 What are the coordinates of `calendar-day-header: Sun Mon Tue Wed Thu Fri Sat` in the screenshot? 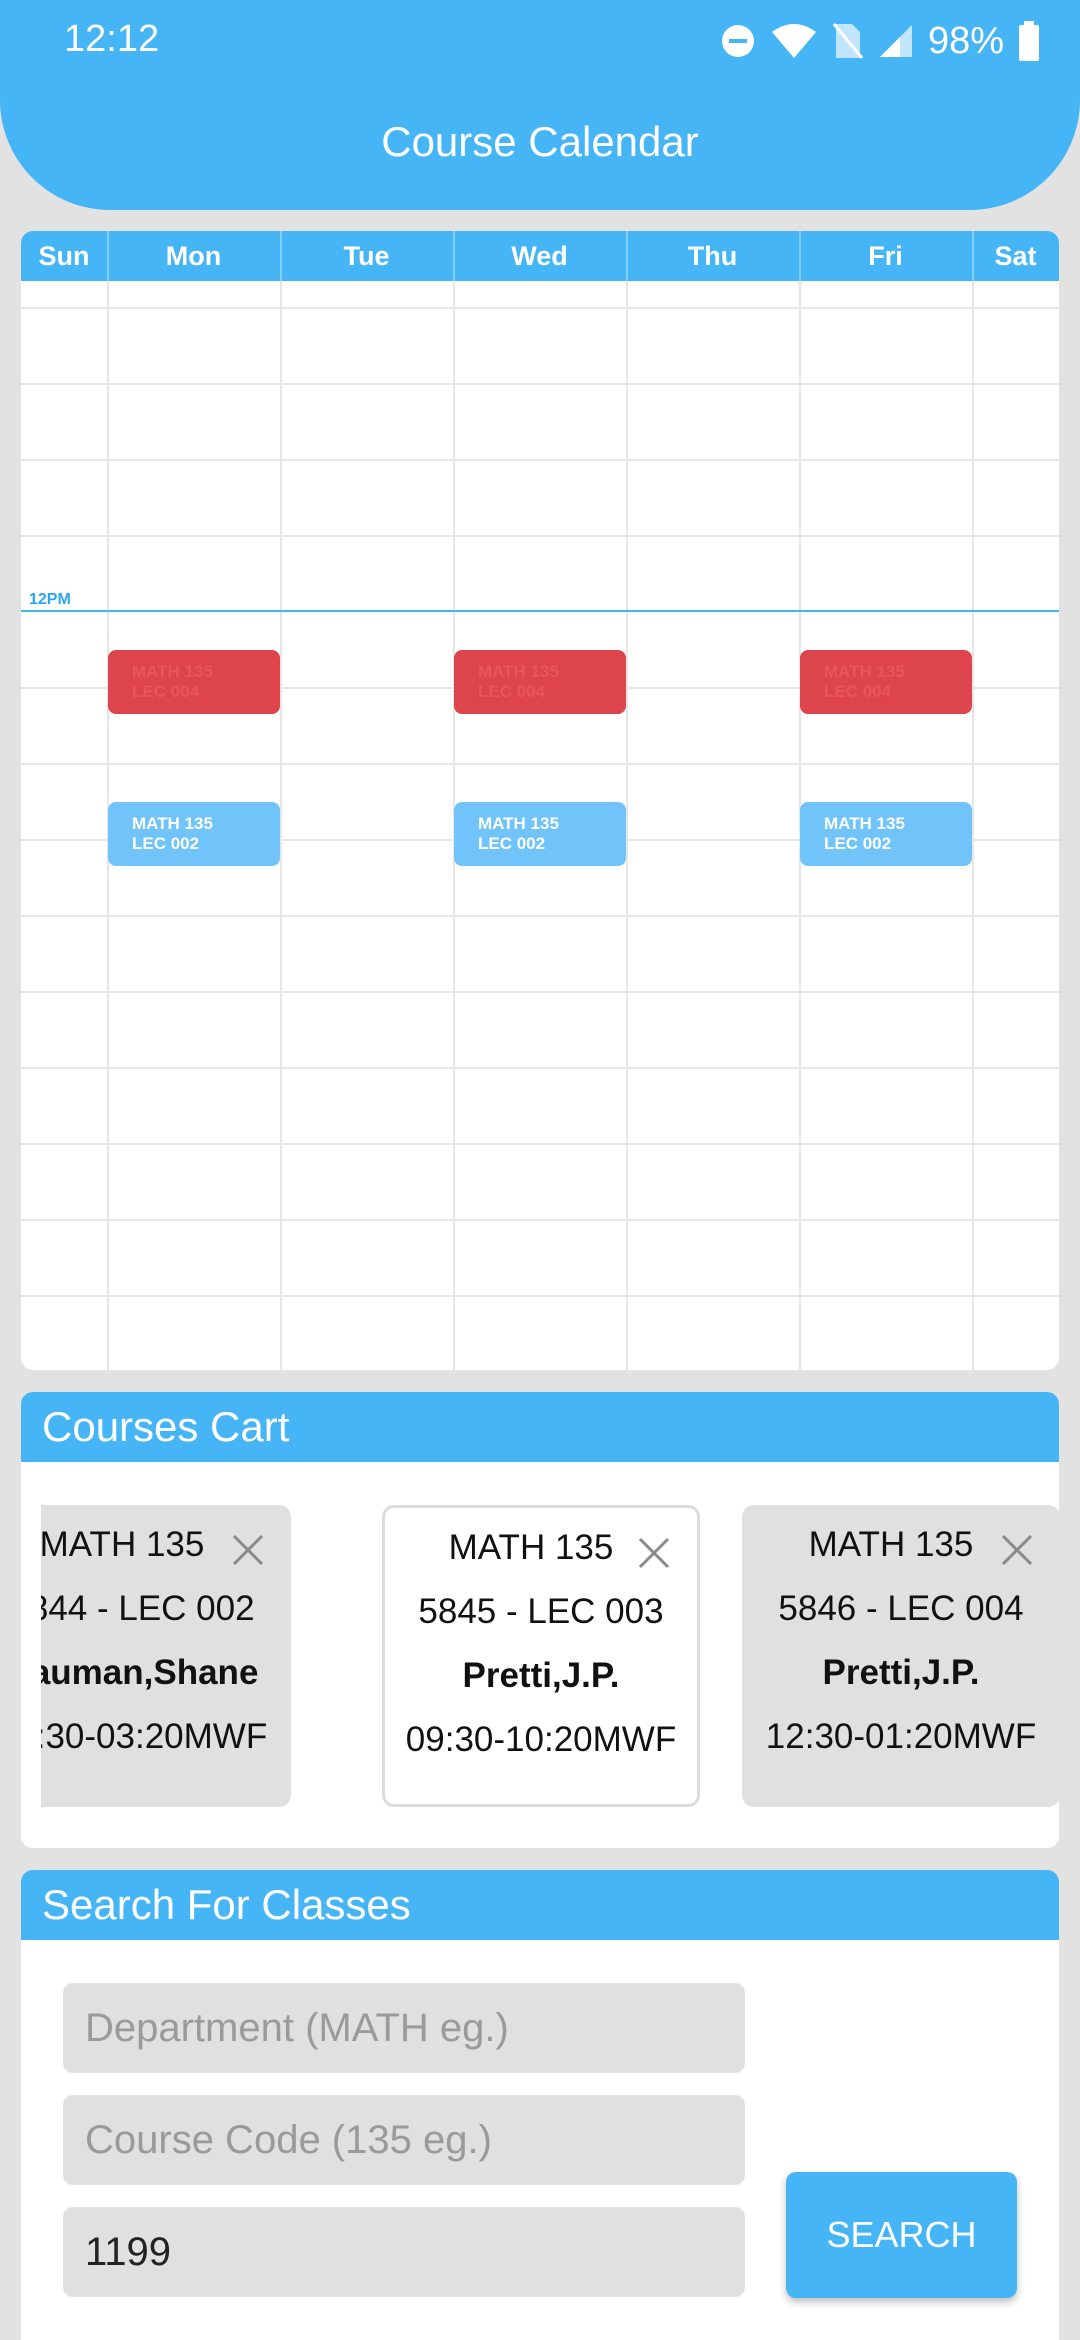 It's located at (540, 256).